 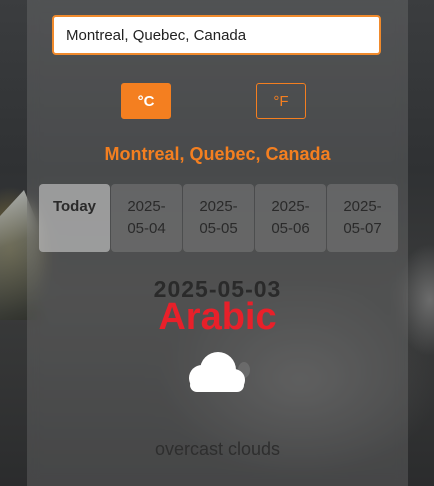 I want to click on day-tab-2025-05-05: 2025- 05-05, so click(x=218, y=218).